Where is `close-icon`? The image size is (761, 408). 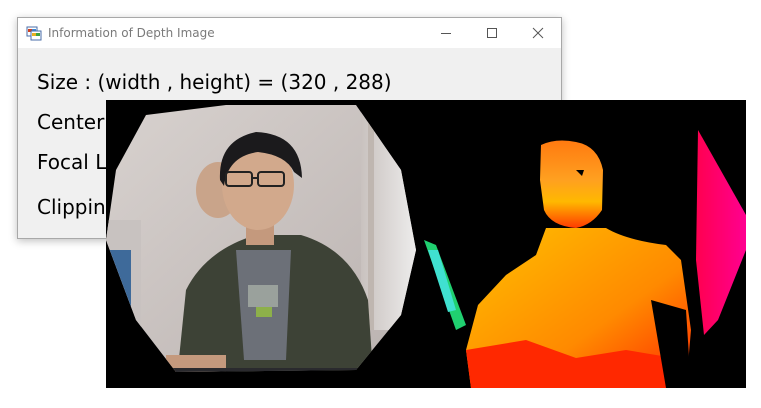
close-icon is located at coordinates (538, 33).